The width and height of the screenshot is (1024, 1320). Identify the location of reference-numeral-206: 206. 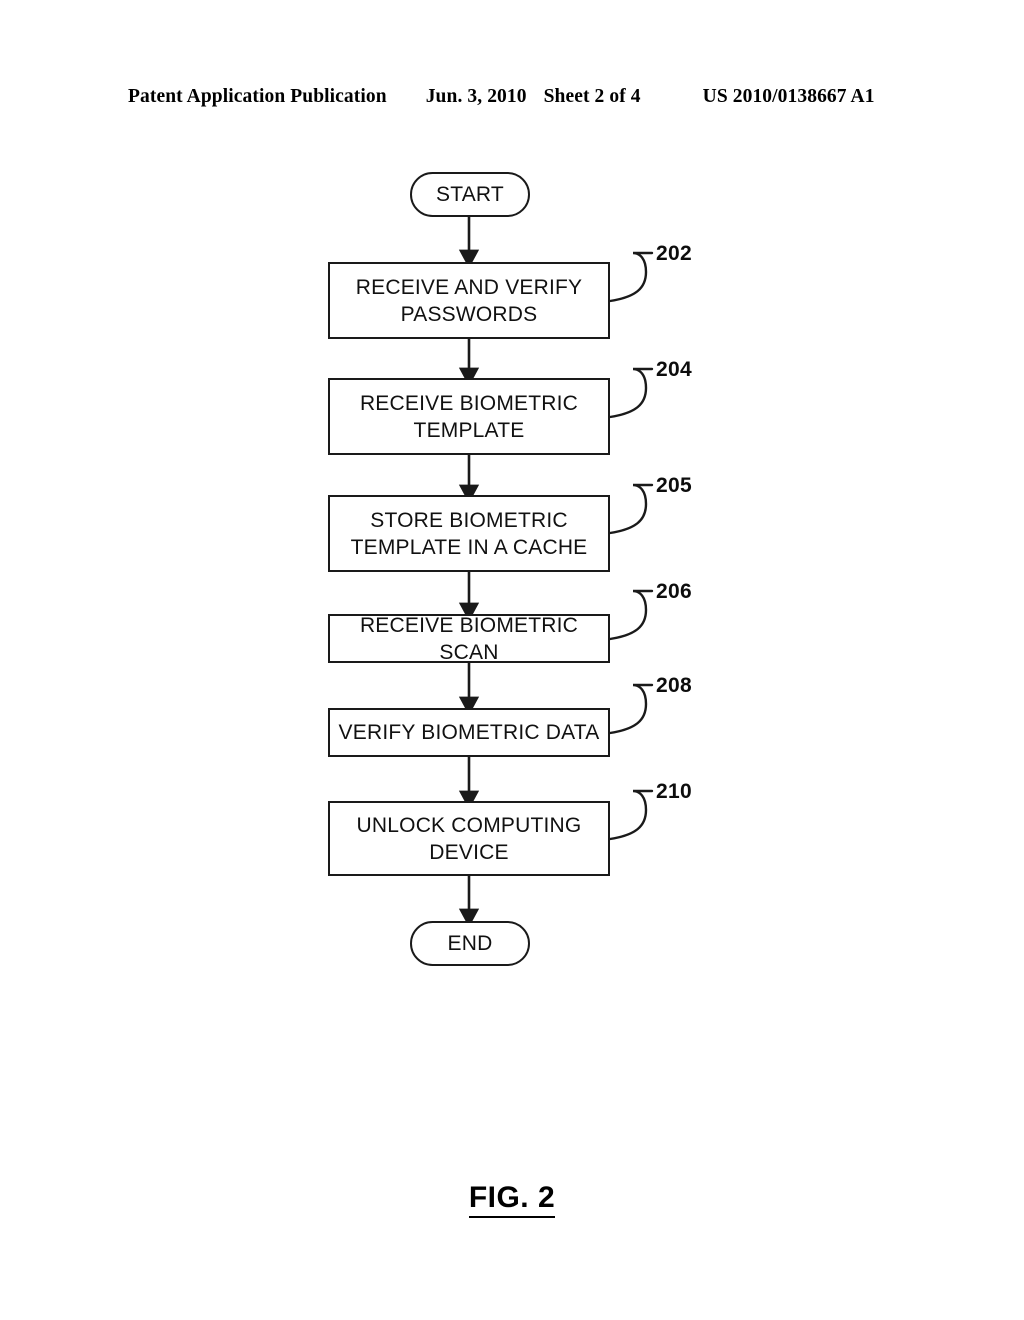
(674, 591).